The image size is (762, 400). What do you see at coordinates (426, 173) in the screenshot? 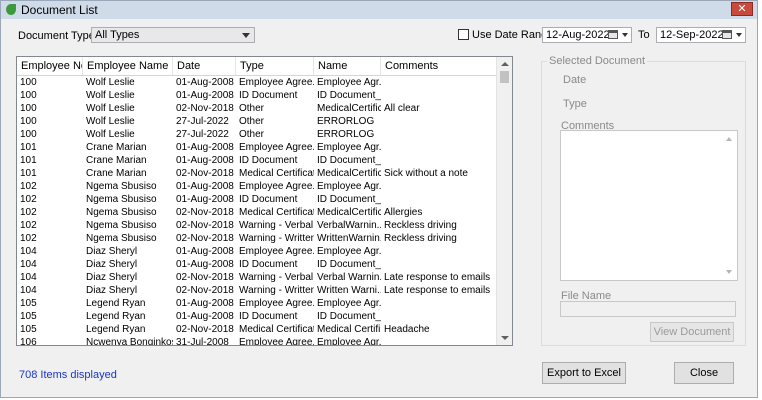
I see `table-cell: Sick without a note` at bounding box center [426, 173].